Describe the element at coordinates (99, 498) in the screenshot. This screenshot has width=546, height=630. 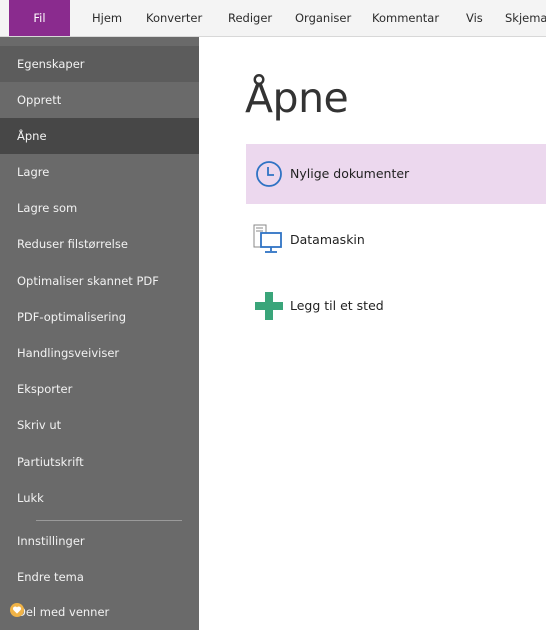
I see `sidebar-item-lukk: Lukk` at that location.